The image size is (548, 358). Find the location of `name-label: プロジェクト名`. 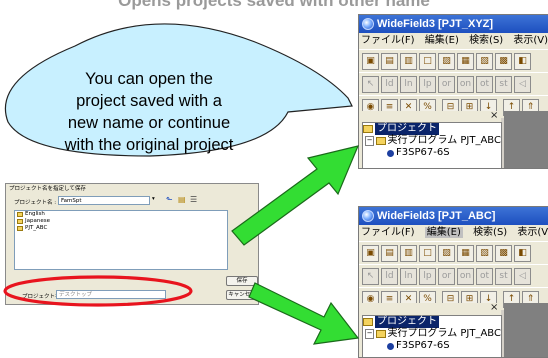

name-label: プロジェクト名 is located at coordinates (41, 297).